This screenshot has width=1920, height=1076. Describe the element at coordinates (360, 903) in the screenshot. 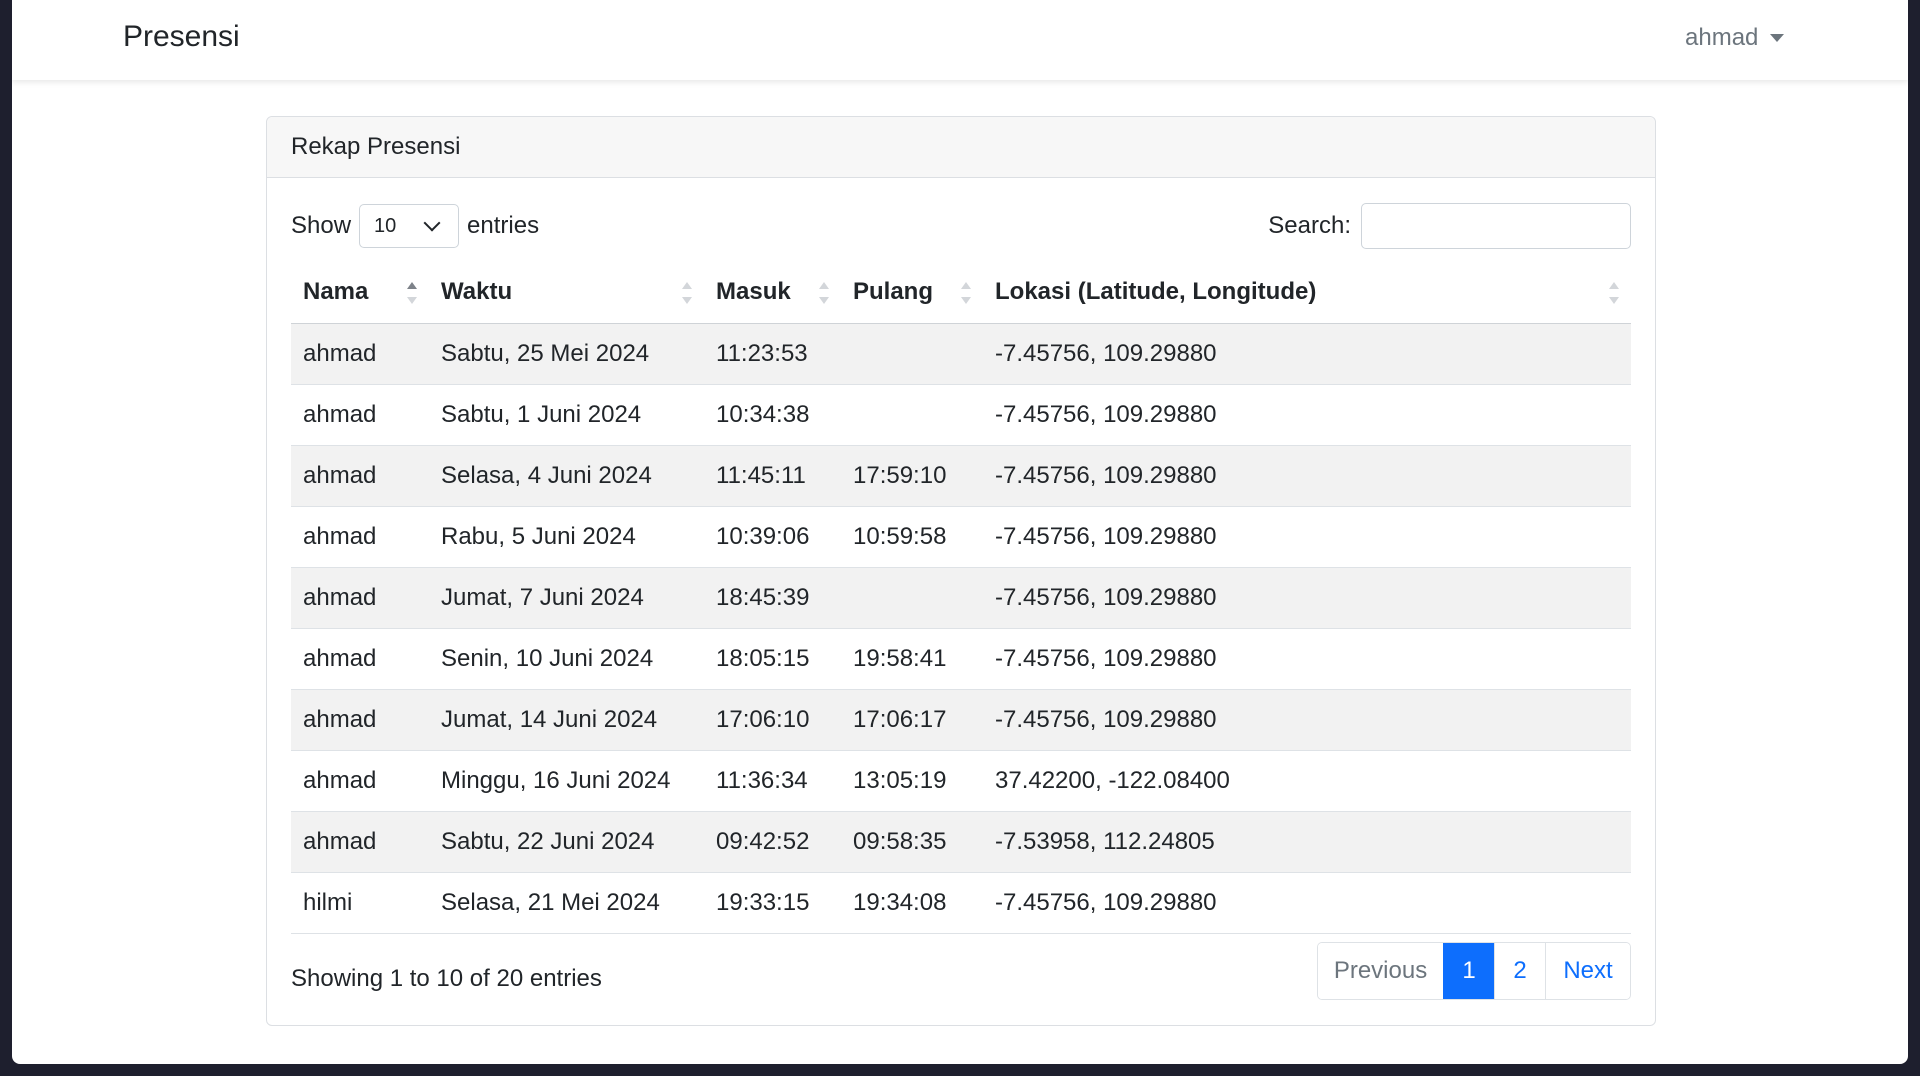

I see `cell-nama: hilmi` at that location.